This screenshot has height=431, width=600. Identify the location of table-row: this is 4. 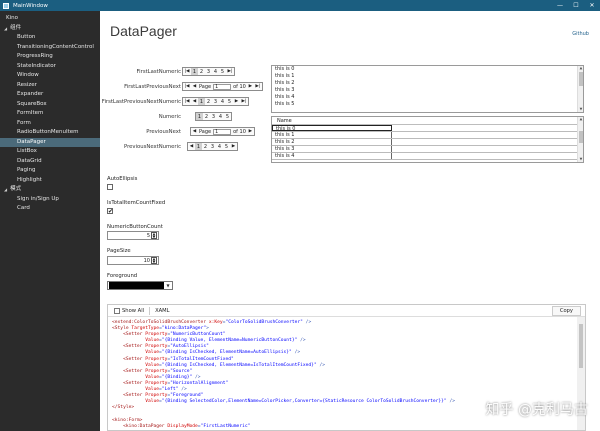
(427, 156).